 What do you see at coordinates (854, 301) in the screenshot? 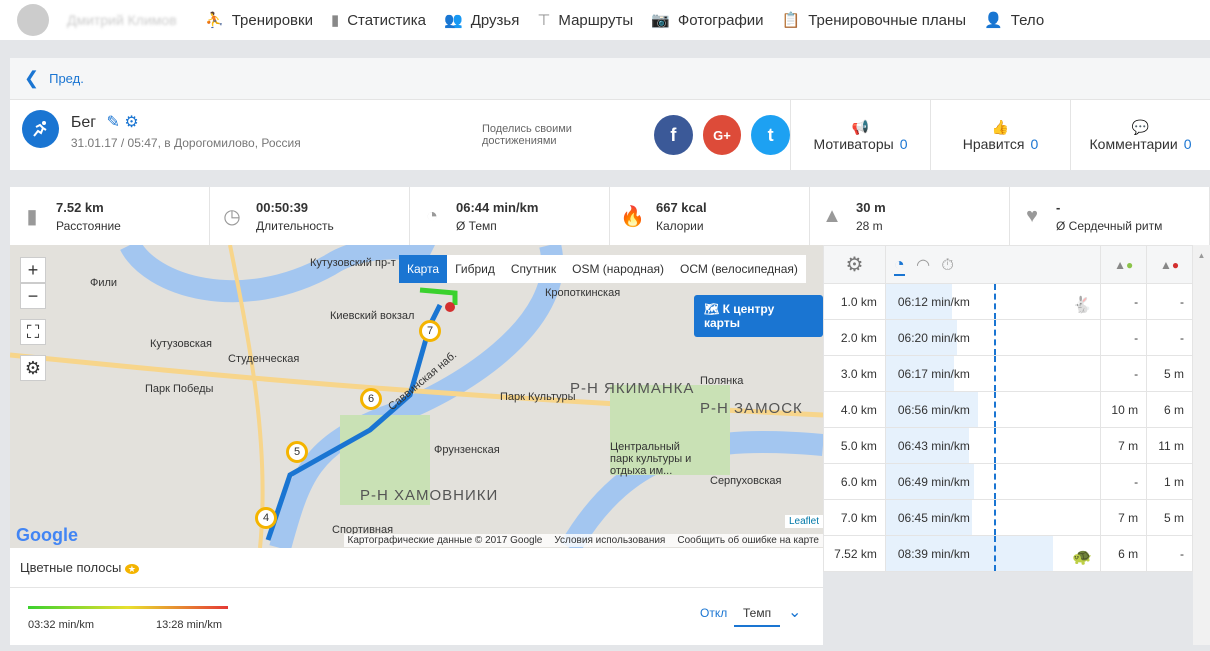
I see `split-distance: 1.0 km` at bounding box center [854, 301].